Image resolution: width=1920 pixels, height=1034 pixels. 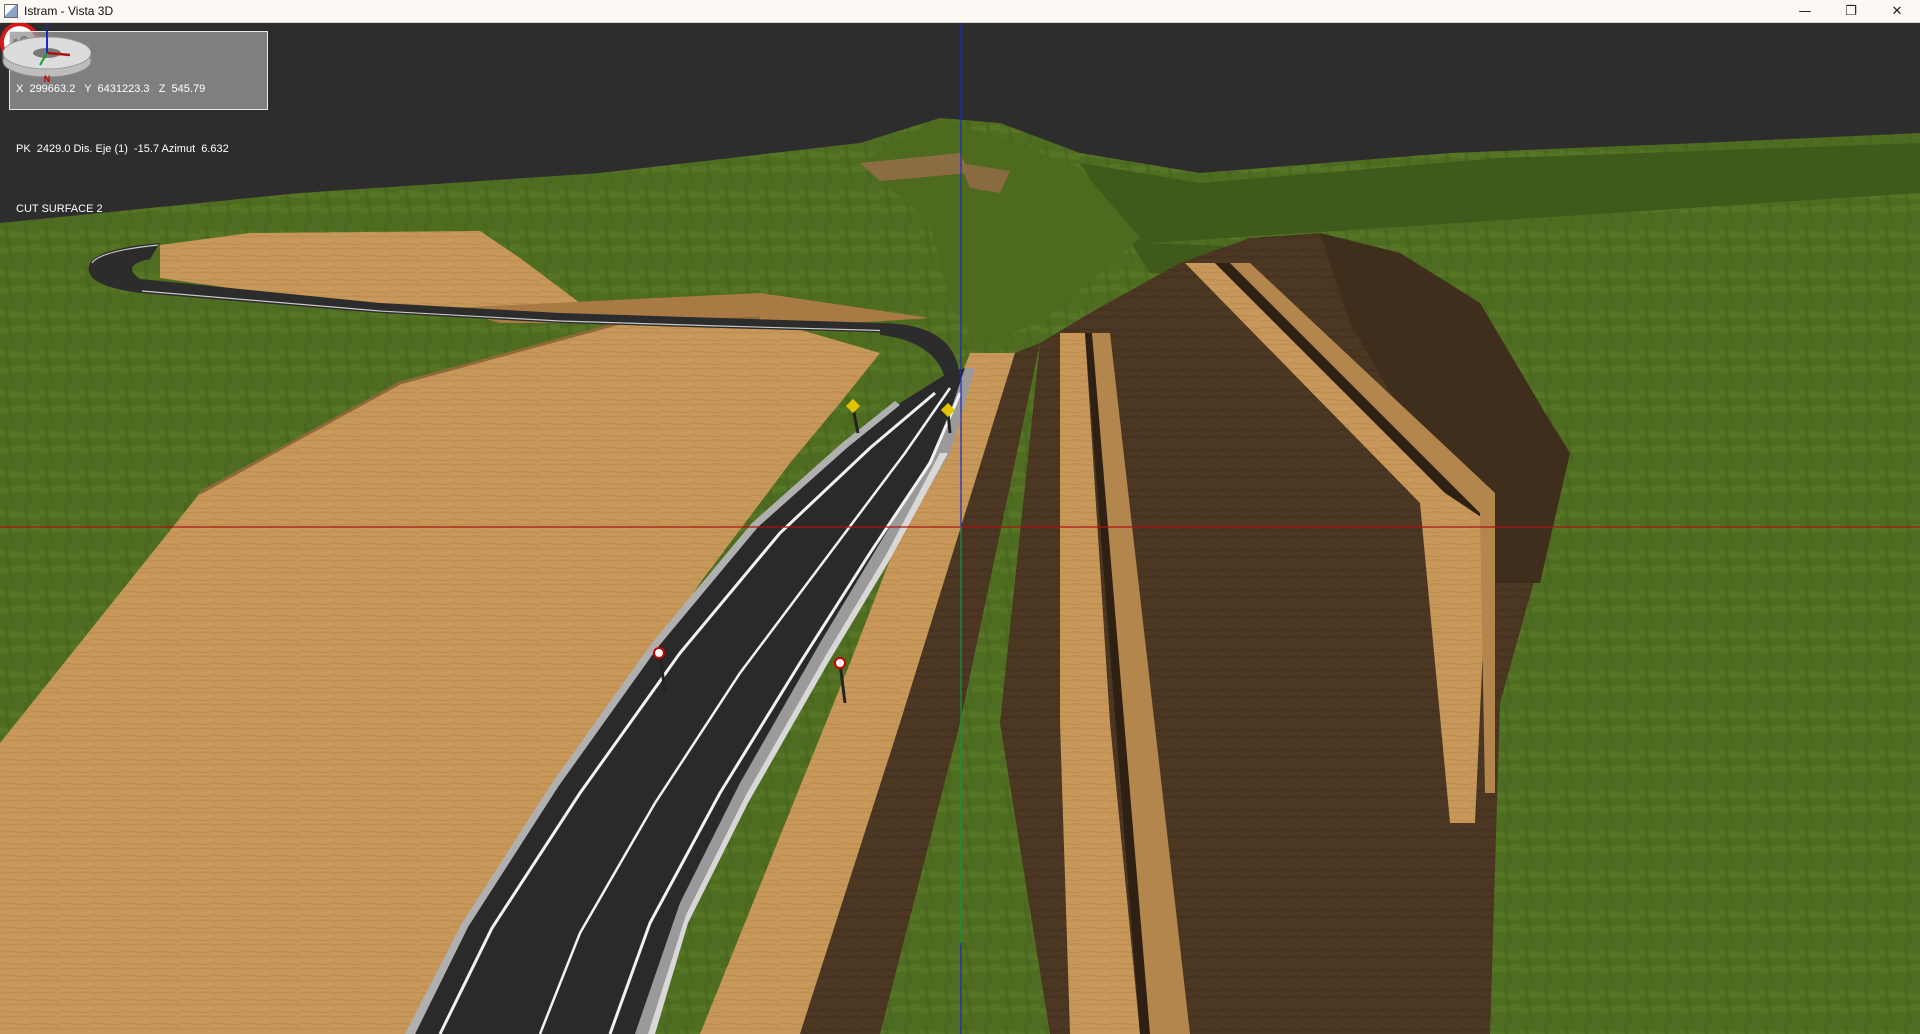 What do you see at coordinates (47, 79) in the screenshot?
I see `svg-text: N` at bounding box center [47, 79].